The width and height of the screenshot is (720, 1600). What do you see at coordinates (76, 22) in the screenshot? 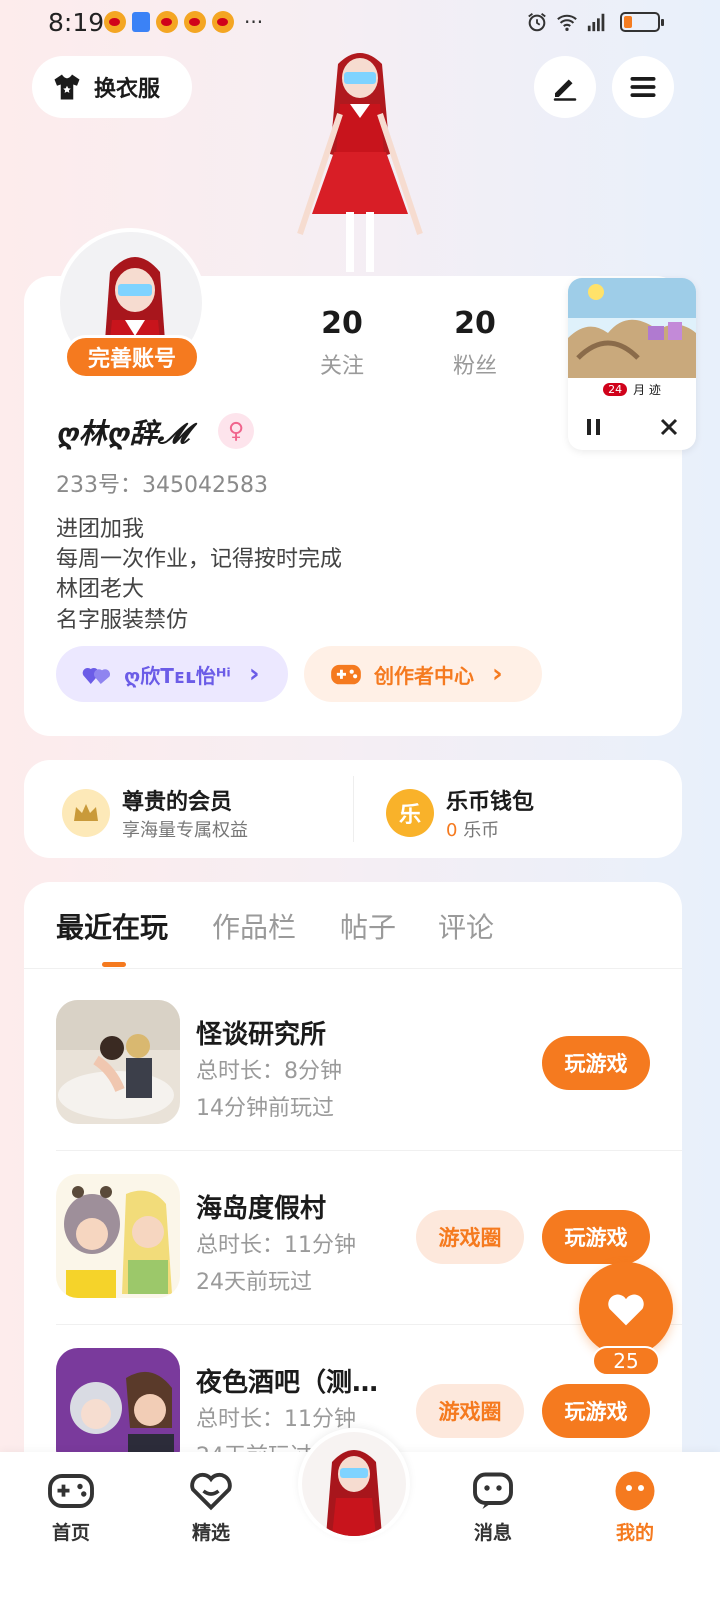
I see `status-time: 8:19` at bounding box center [76, 22].